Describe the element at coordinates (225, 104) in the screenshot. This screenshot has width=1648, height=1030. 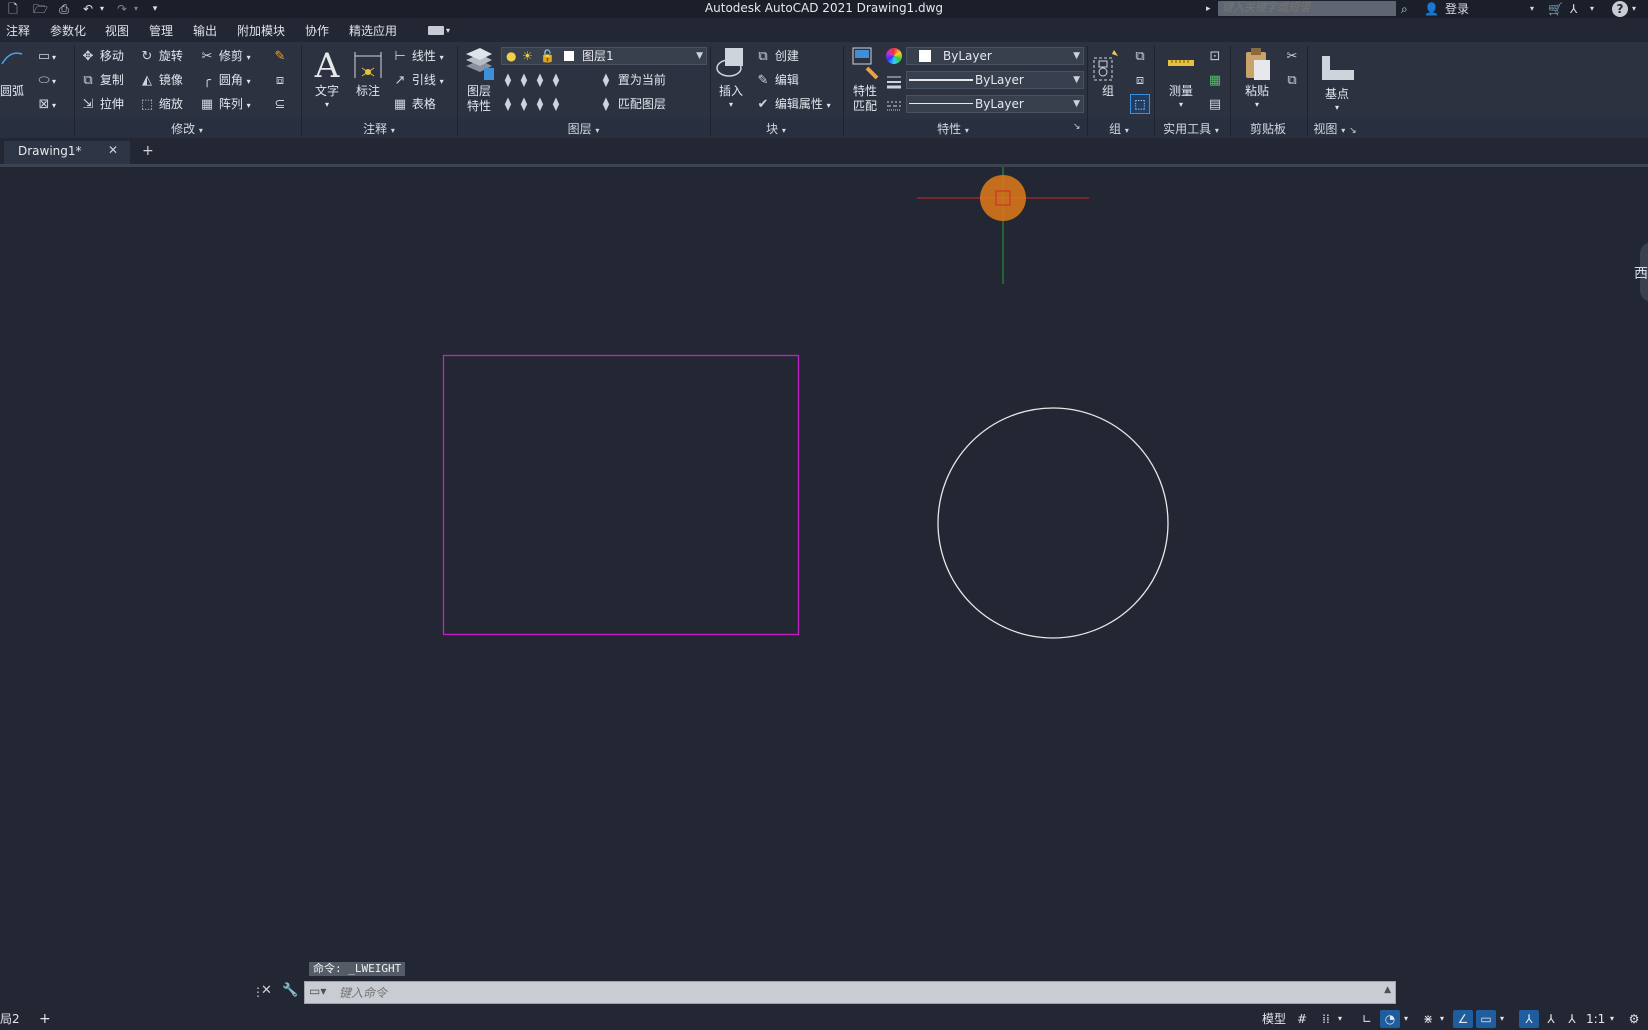
I see `array-button: ▦ 阵列 ▾` at that location.